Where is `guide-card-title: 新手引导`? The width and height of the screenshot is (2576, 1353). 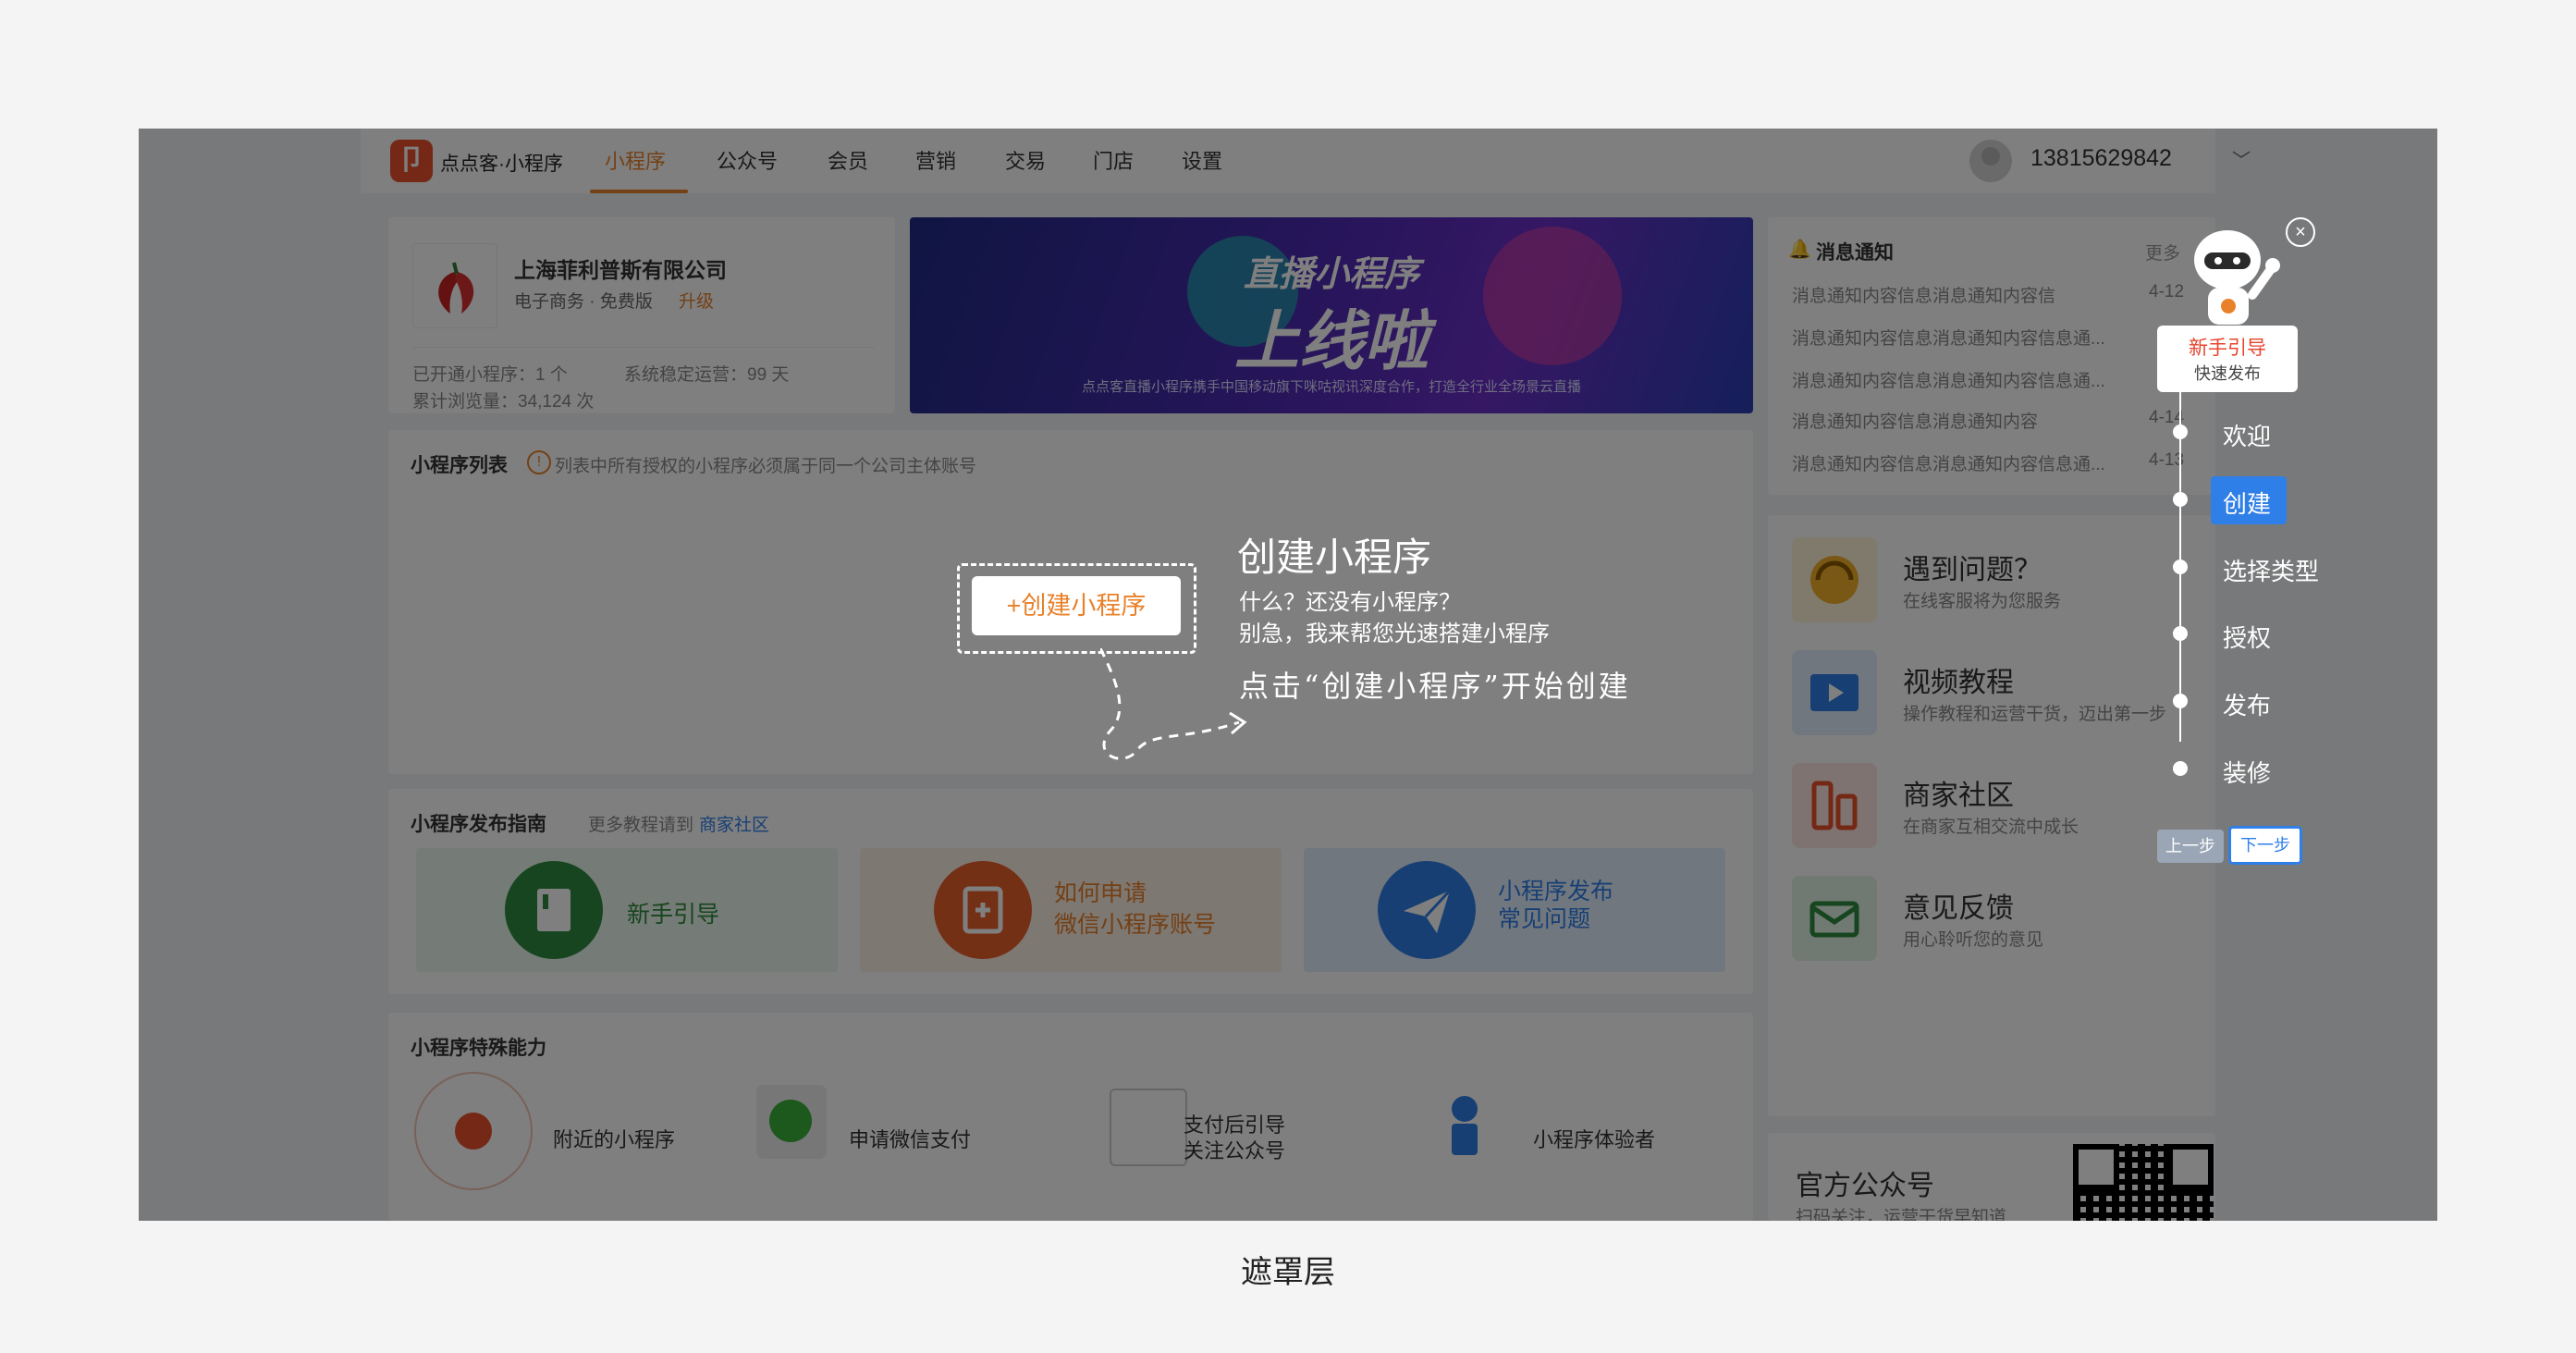 guide-card-title: 新手引导 is located at coordinates (2227, 348).